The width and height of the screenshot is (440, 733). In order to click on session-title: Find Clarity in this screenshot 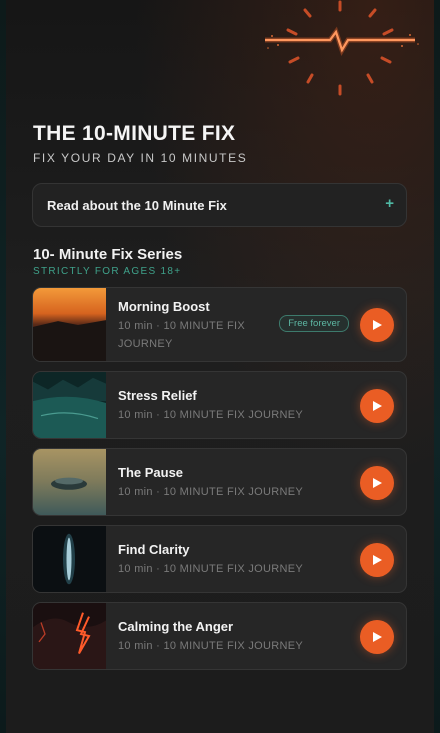, I will do `click(154, 549)`.